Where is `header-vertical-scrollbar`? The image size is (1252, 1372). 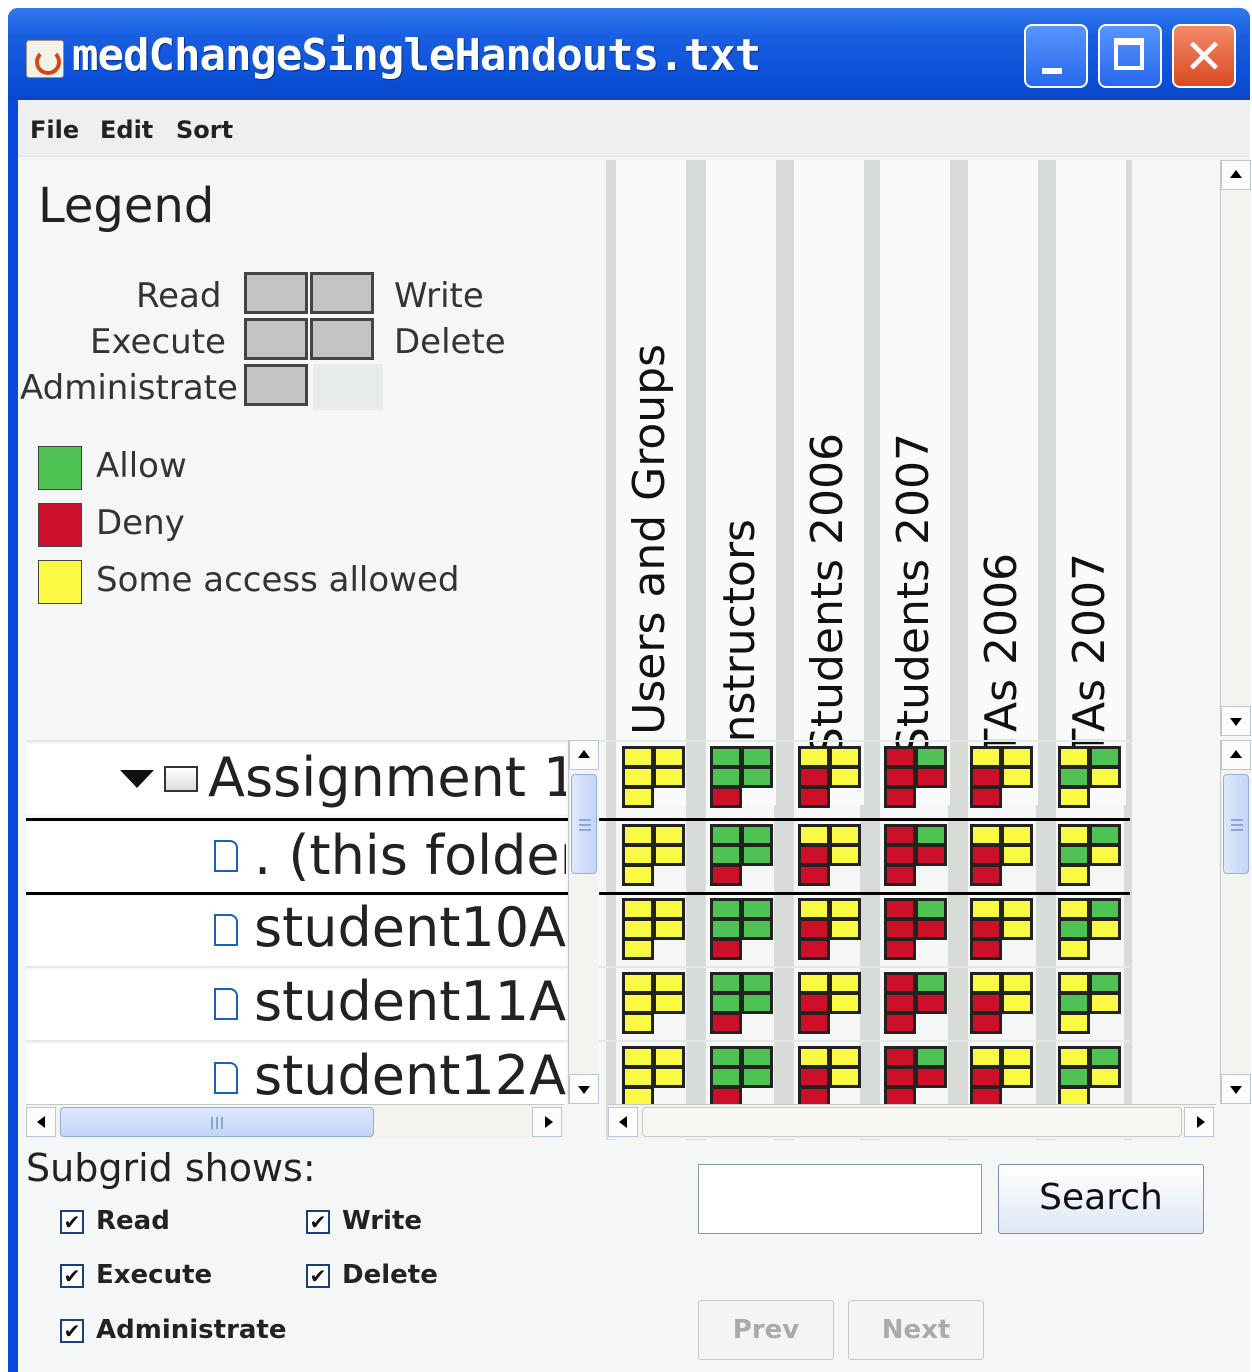 header-vertical-scrollbar is located at coordinates (1235, 448).